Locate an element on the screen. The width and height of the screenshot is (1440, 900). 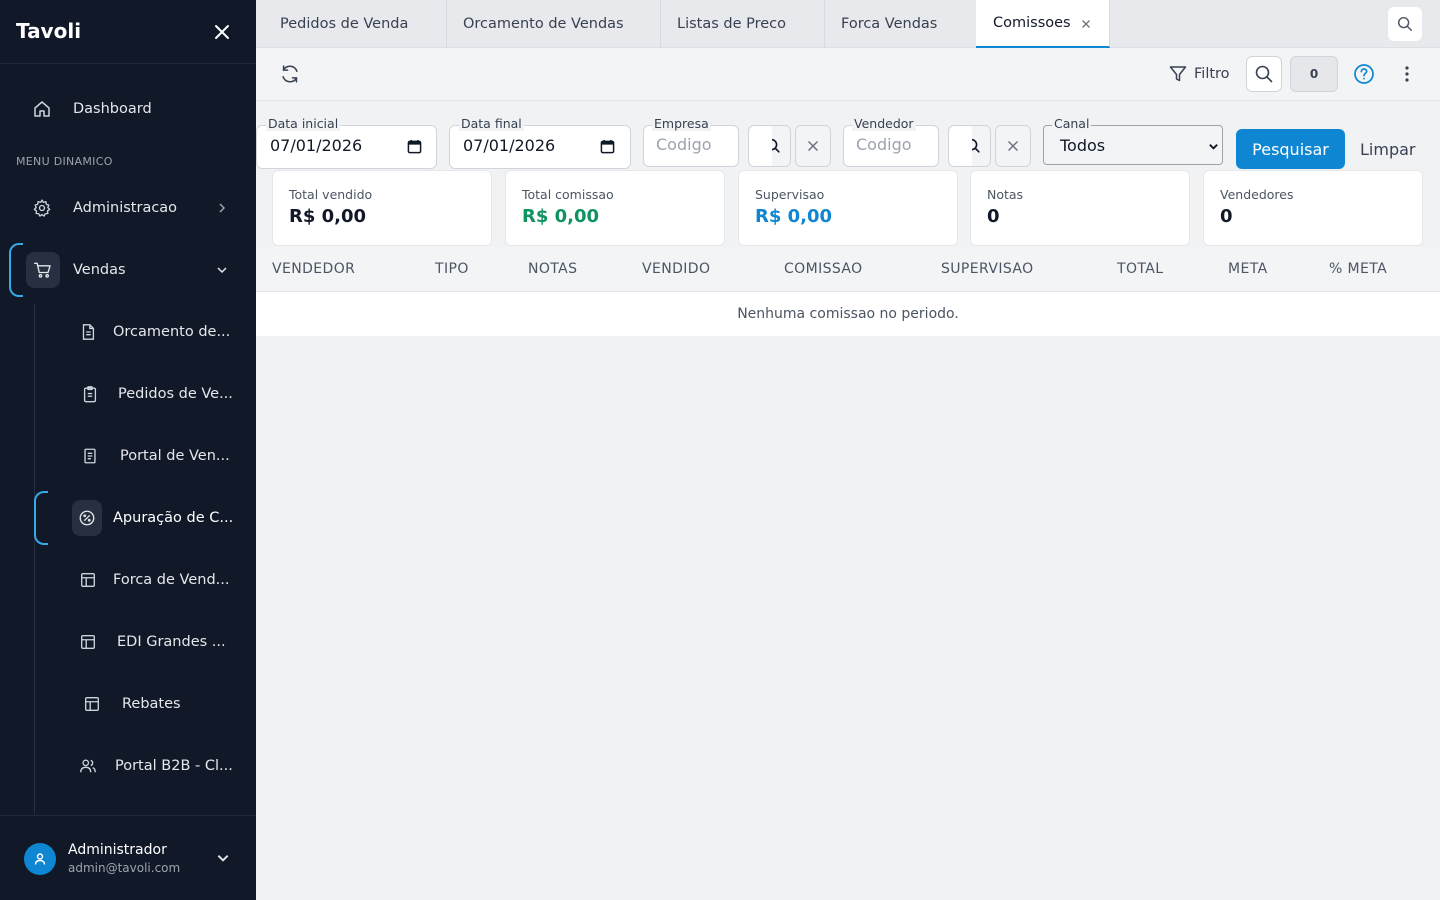
filter-icon is located at coordinates (1178, 74).